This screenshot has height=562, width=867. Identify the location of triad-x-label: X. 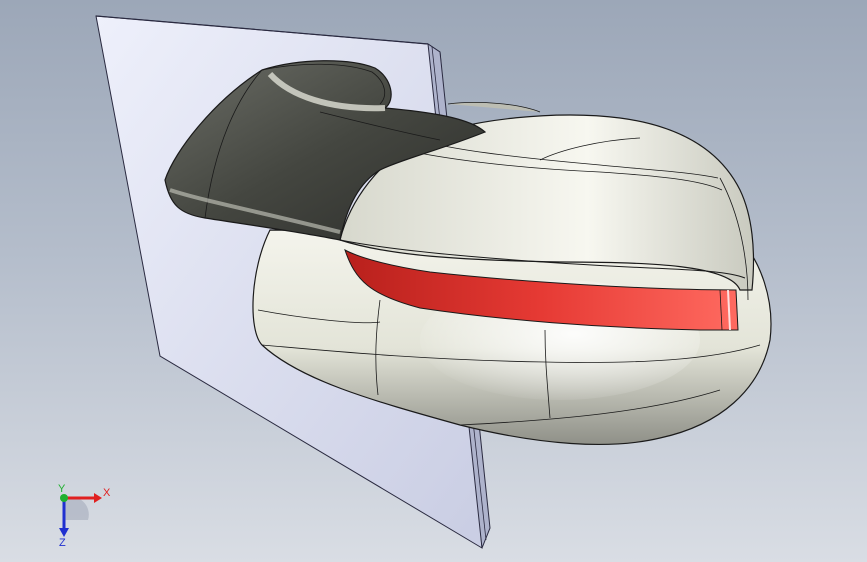
(107, 493).